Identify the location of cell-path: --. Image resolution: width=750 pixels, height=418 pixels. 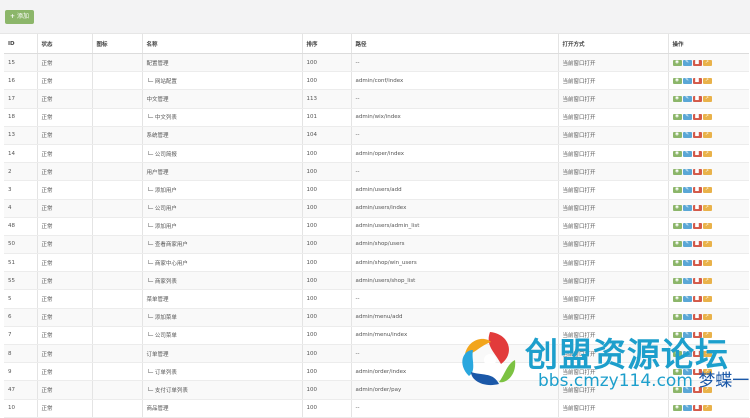
(454, 63).